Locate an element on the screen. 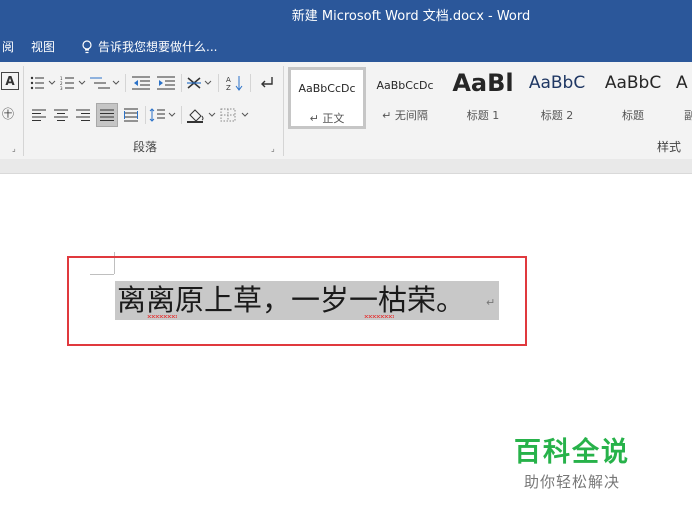  character-border-button: A is located at coordinates (10, 81).